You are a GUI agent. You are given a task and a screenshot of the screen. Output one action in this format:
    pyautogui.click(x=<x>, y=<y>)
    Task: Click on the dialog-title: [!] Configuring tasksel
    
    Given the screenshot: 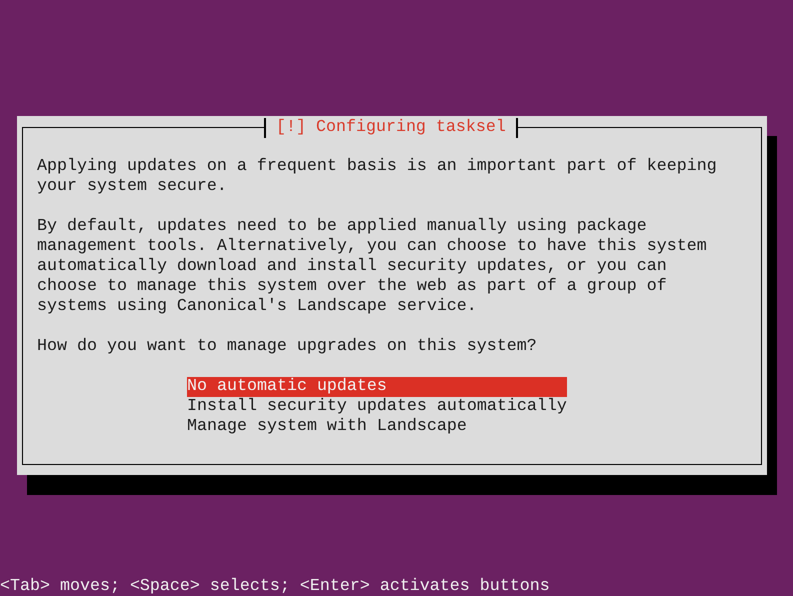 What is the action you would take?
    pyautogui.click(x=391, y=128)
    